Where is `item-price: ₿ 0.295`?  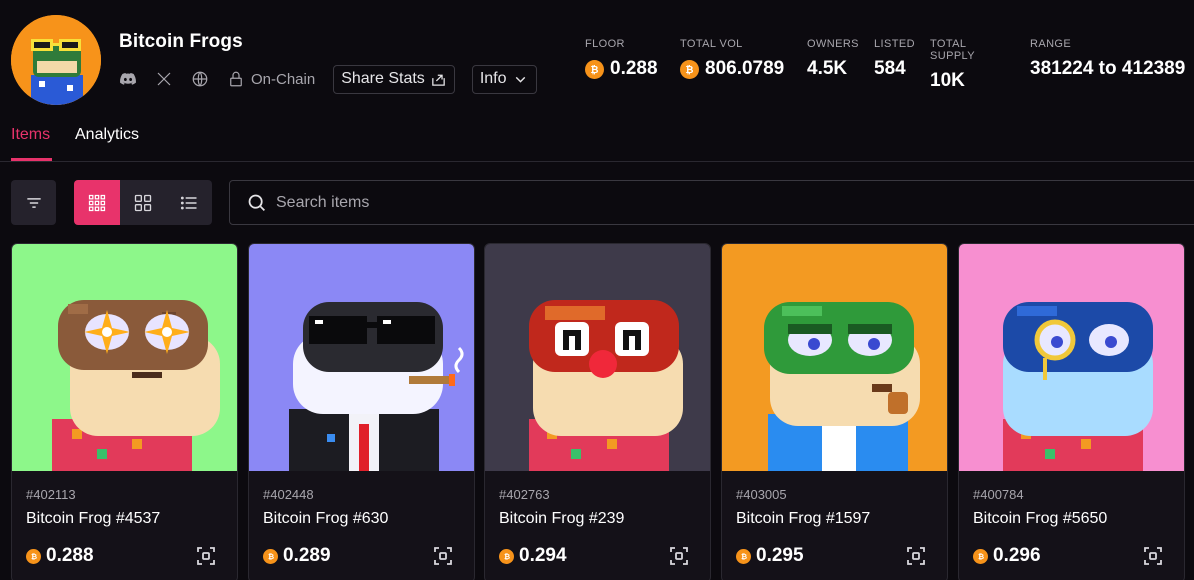 item-price: ₿ 0.295 is located at coordinates (770, 556).